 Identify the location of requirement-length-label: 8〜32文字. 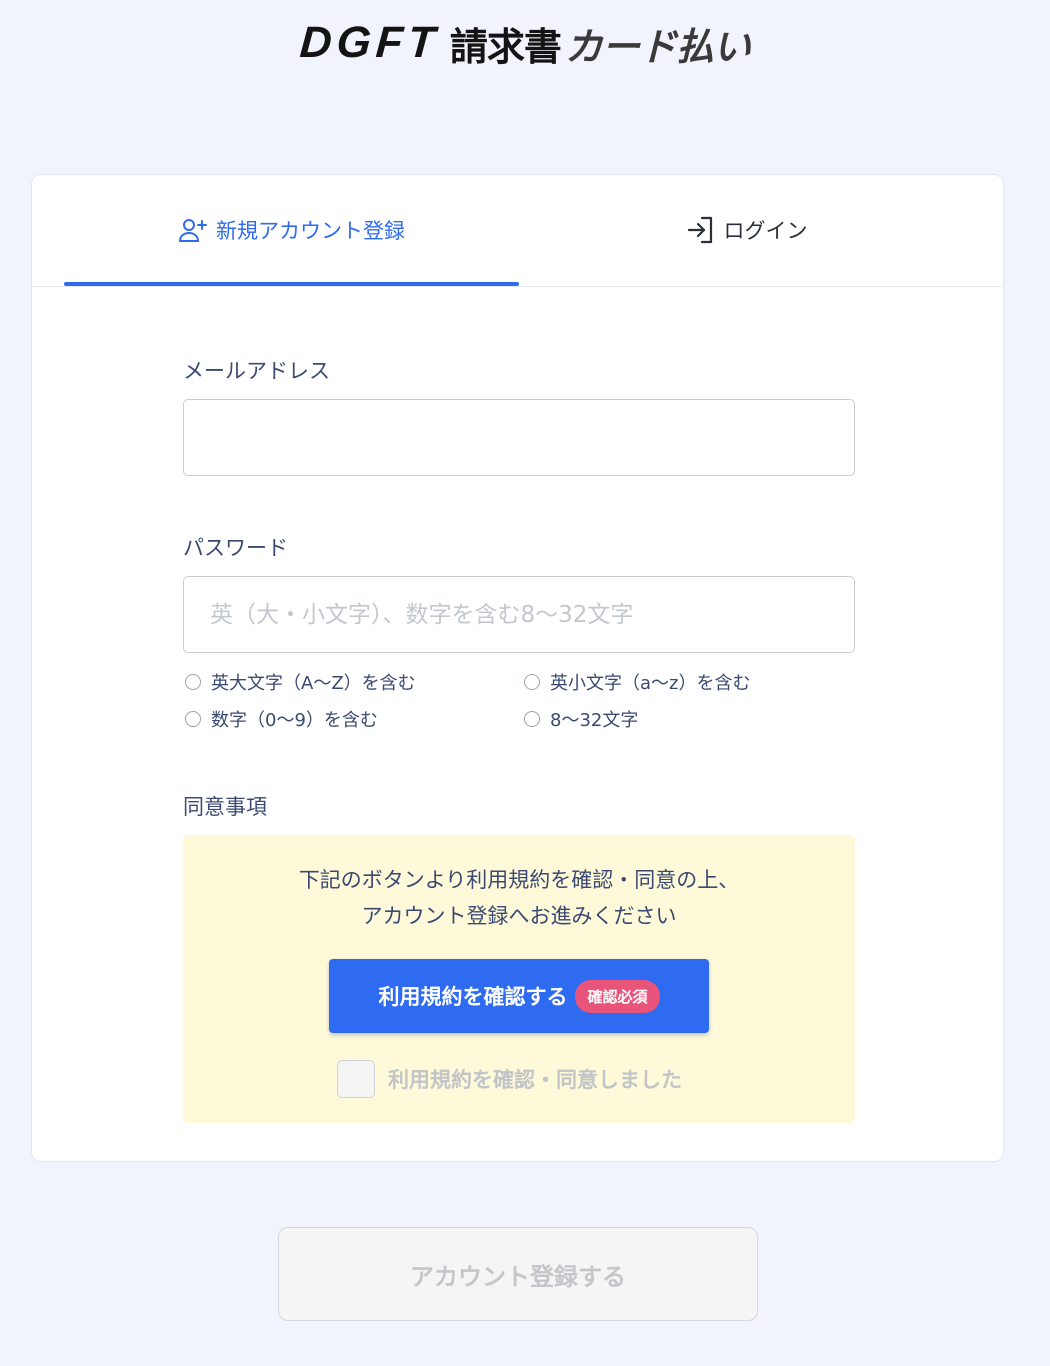
(594, 720).